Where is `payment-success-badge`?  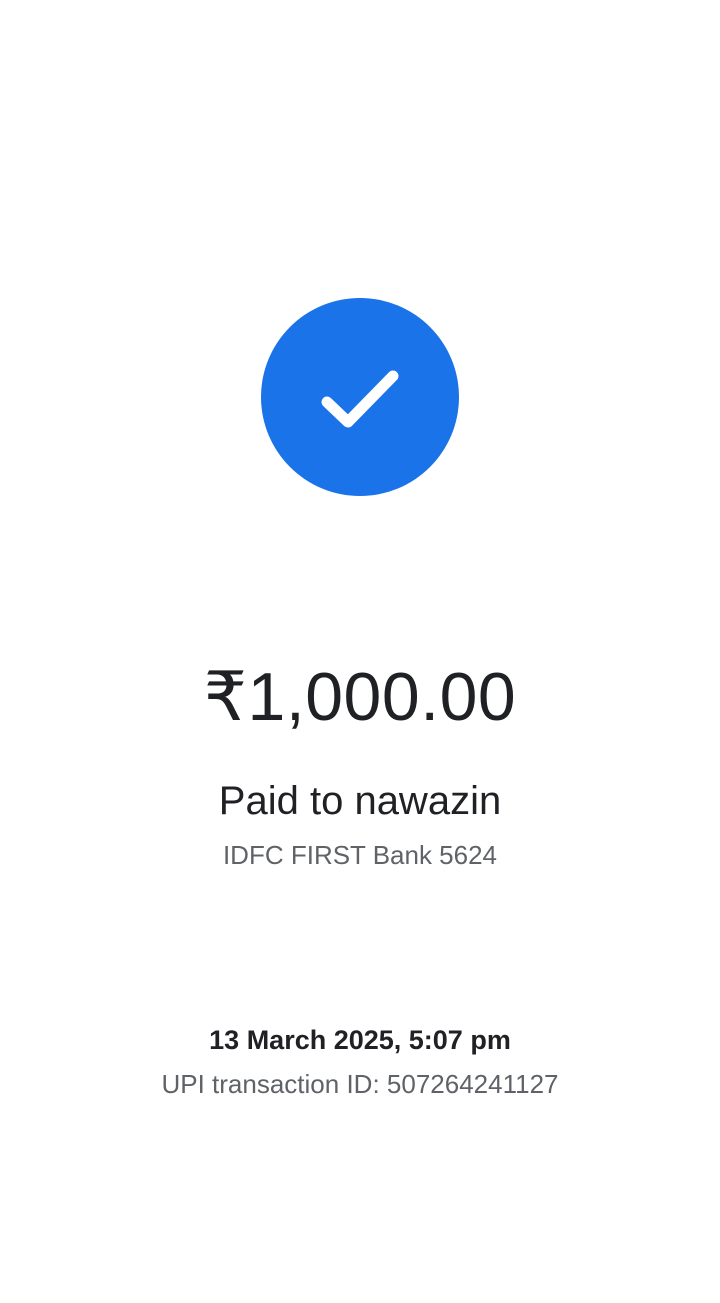
payment-success-badge is located at coordinates (360, 397).